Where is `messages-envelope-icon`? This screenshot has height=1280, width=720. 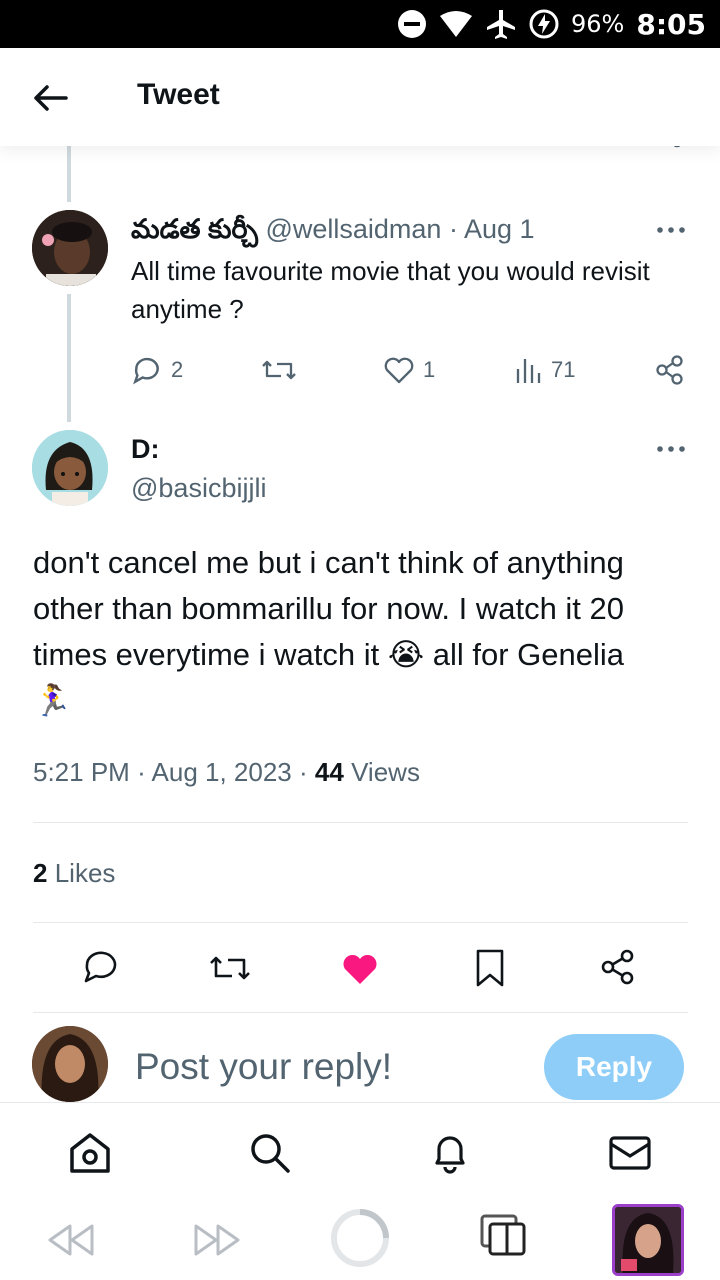 messages-envelope-icon is located at coordinates (630, 1153).